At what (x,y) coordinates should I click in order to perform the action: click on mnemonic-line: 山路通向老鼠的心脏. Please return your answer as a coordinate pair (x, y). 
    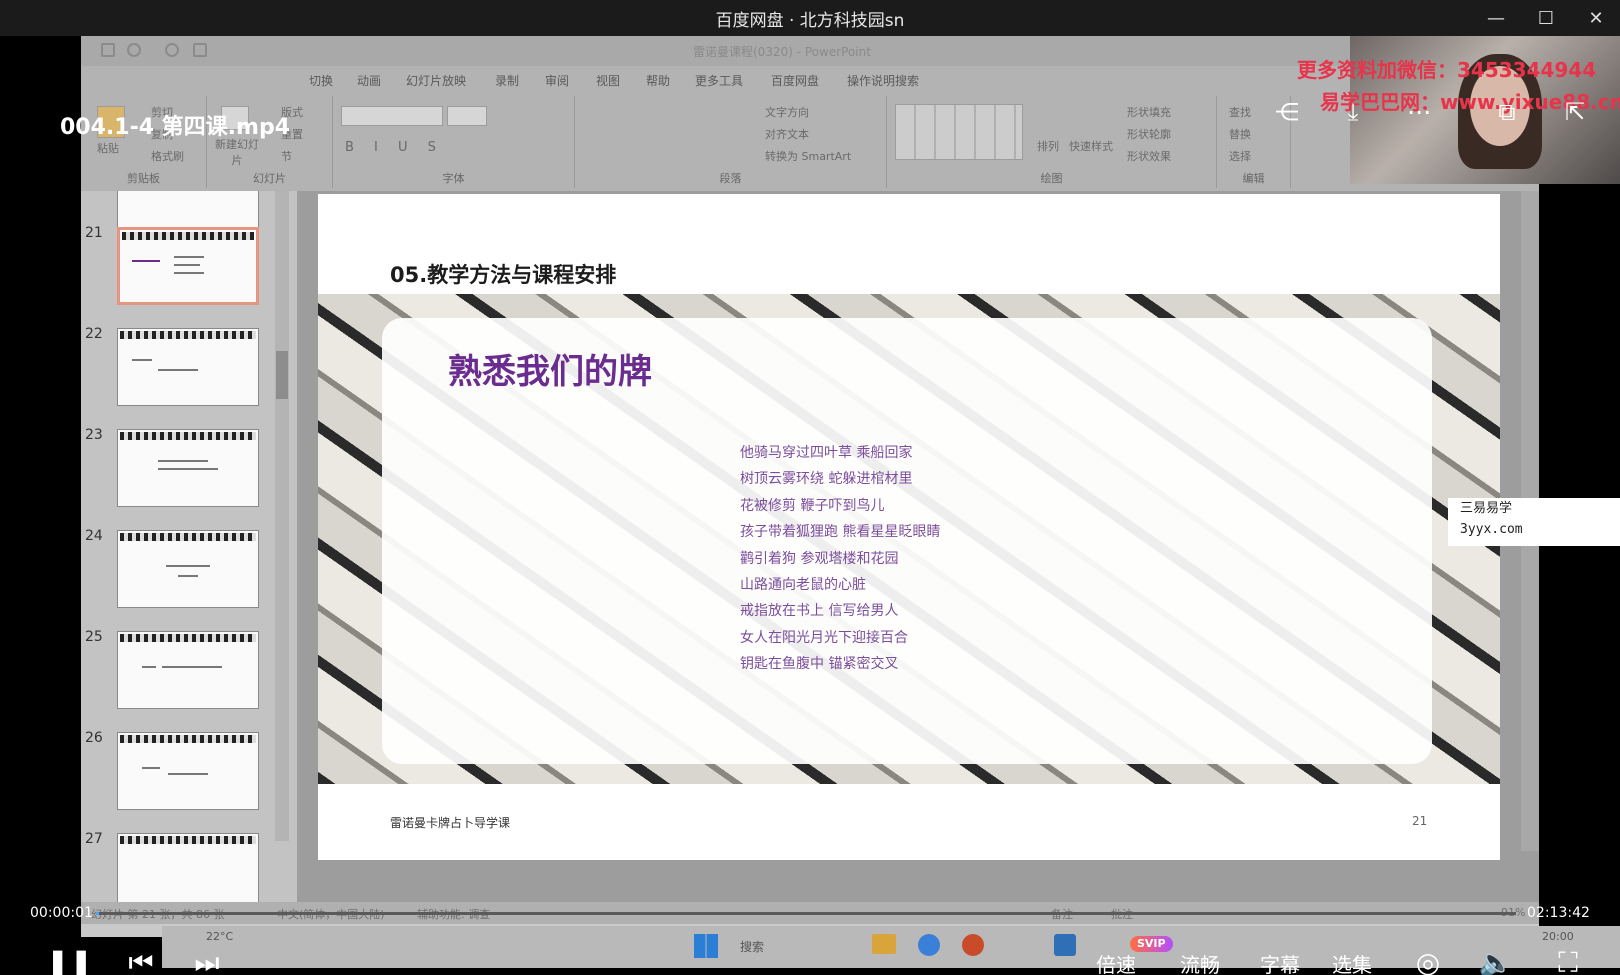
    Looking at the image, I should click on (803, 584).